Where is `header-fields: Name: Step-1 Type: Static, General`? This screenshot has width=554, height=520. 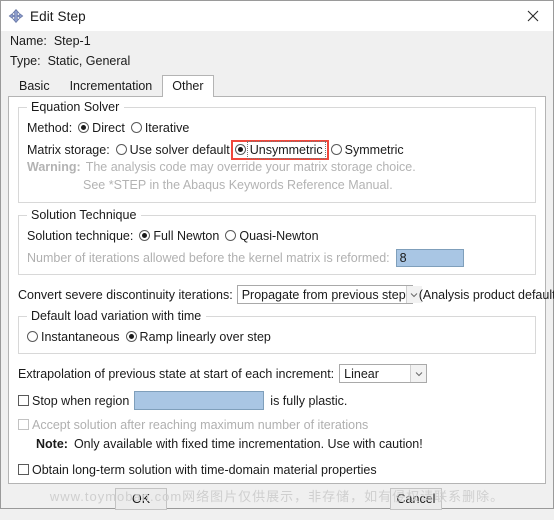
header-fields: Name: Step-1 Type: Static, General is located at coordinates (277, 53).